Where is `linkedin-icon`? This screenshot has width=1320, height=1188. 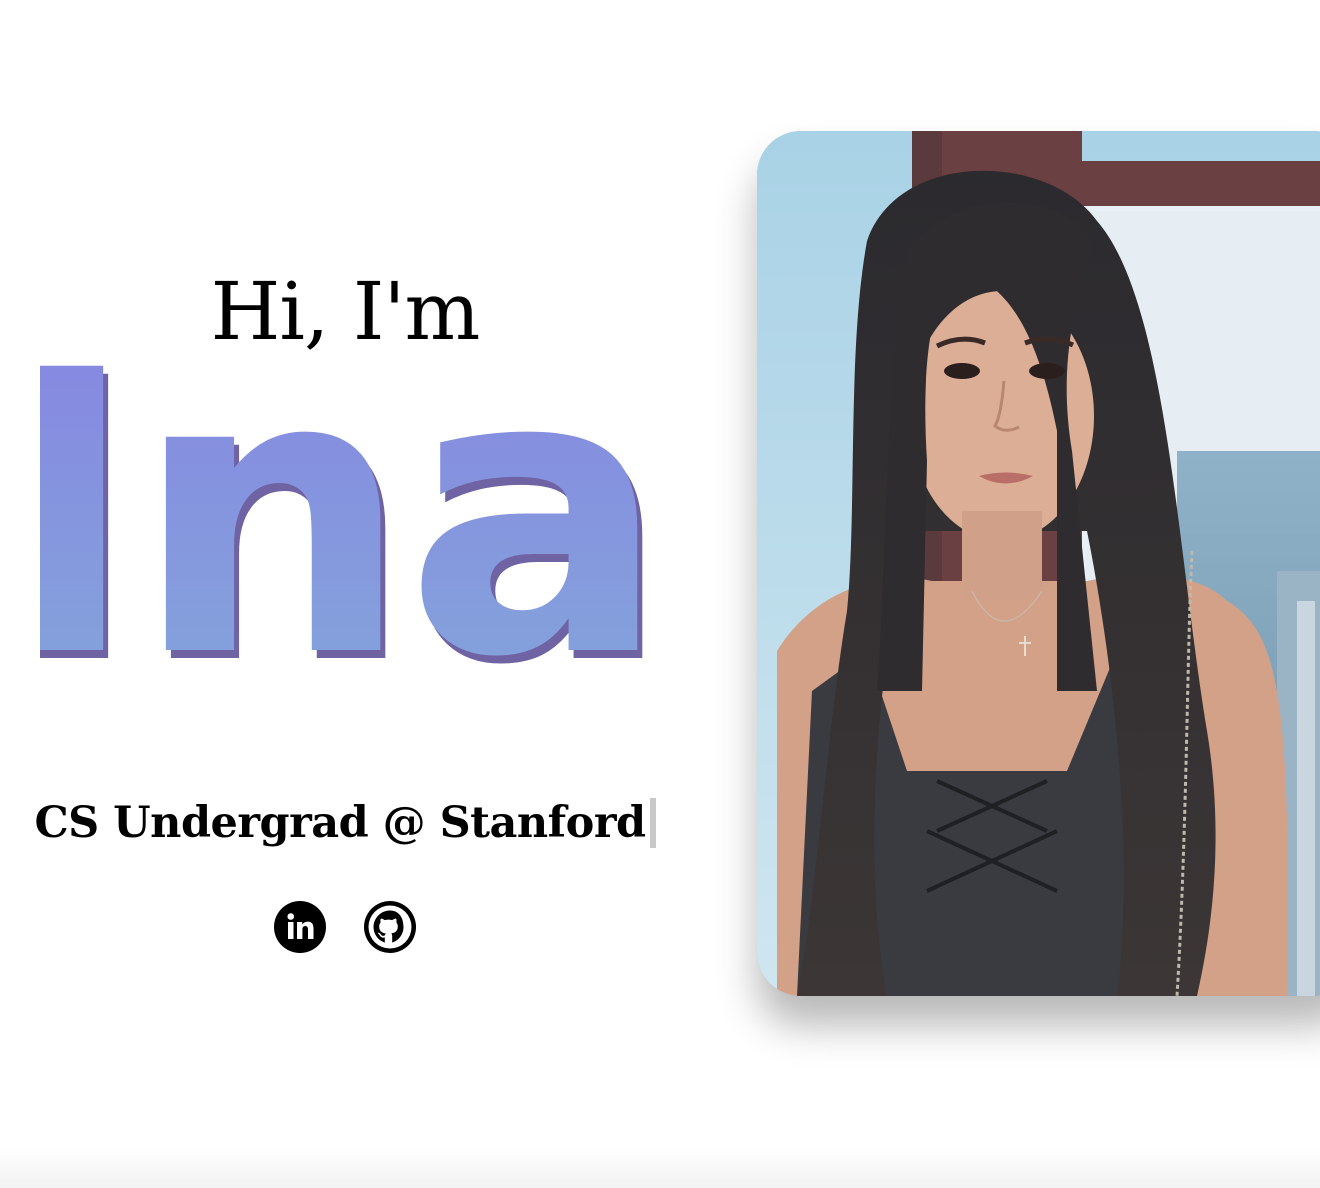 linkedin-icon is located at coordinates (300, 927).